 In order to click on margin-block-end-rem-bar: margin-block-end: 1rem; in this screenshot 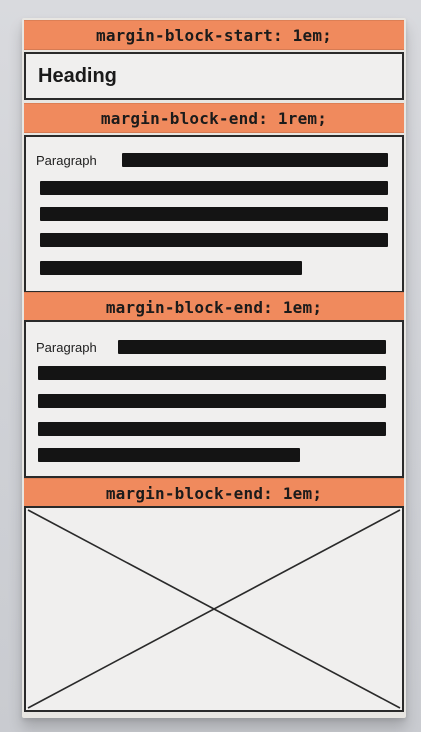, I will do `click(214, 118)`.